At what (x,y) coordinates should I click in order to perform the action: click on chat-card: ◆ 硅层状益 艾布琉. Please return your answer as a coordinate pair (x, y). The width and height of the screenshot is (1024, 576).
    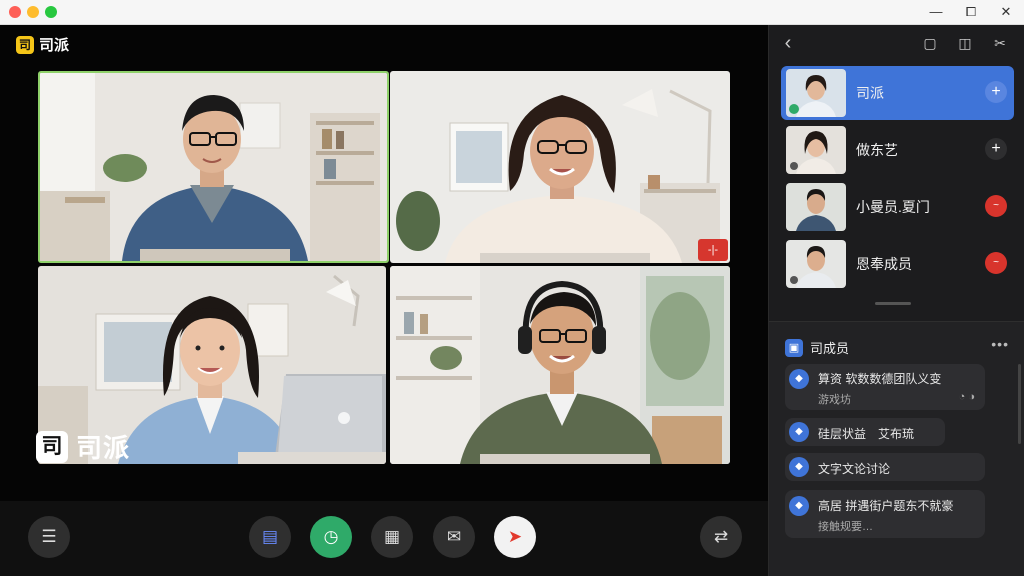
    Looking at the image, I should click on (865, 432).